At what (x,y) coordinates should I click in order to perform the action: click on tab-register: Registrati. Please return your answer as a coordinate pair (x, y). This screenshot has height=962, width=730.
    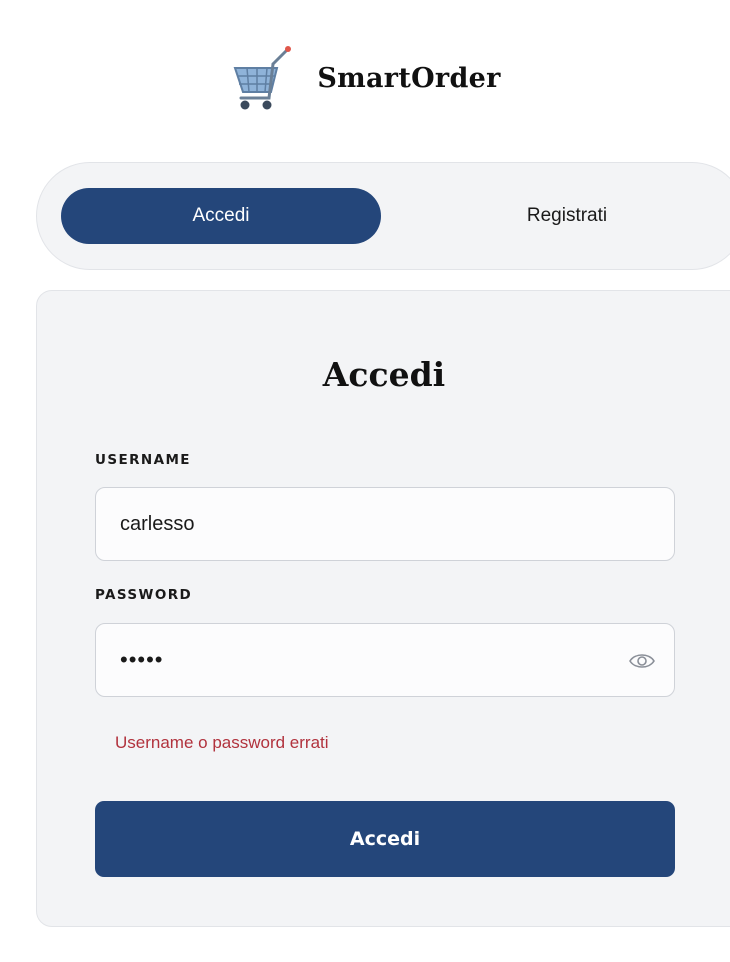
    Looking at the image, I should click on (567, 216).